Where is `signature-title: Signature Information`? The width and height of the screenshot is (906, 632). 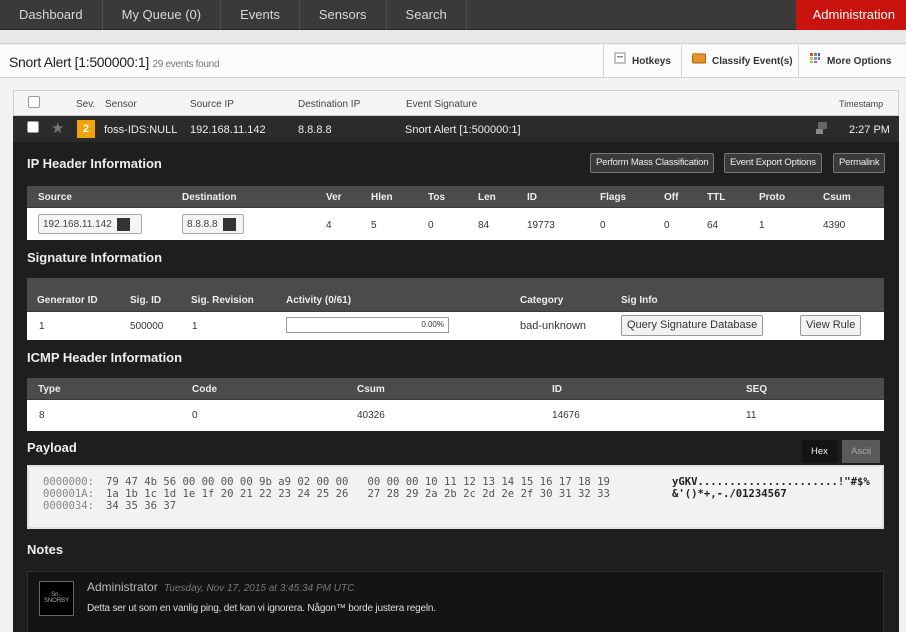
signature-title: Signature Information is located at coordinates (95, 257).